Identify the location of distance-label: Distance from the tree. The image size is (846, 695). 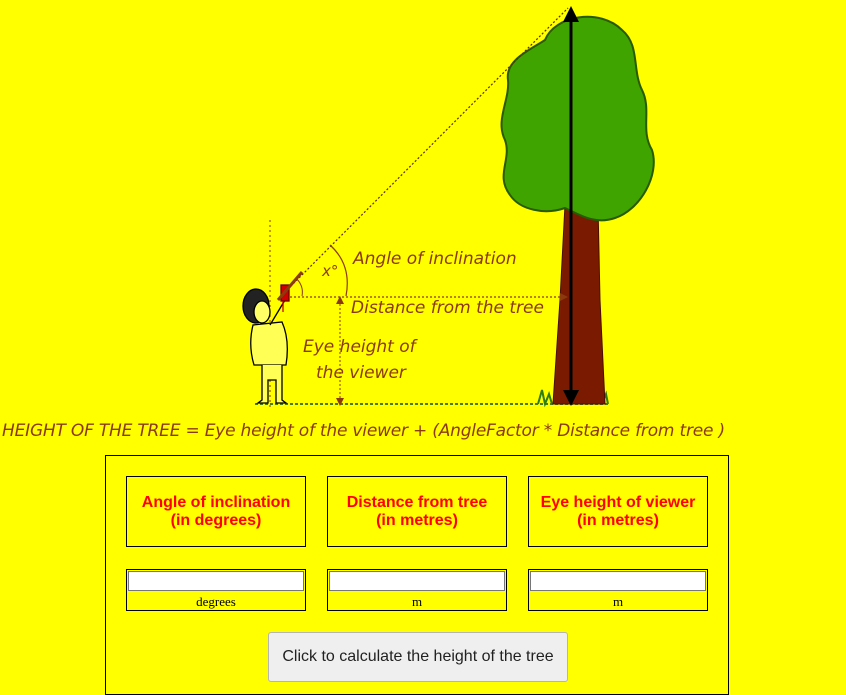
(447, 308).